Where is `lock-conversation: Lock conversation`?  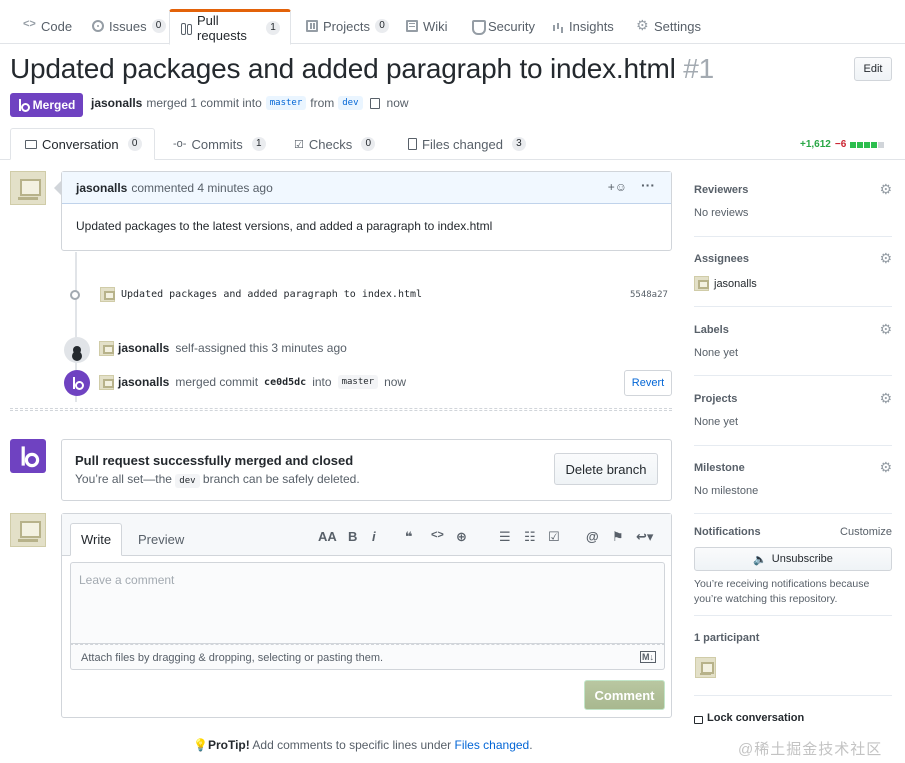 lock-conversation: Lock conversation is located at coordinates (793, 718).